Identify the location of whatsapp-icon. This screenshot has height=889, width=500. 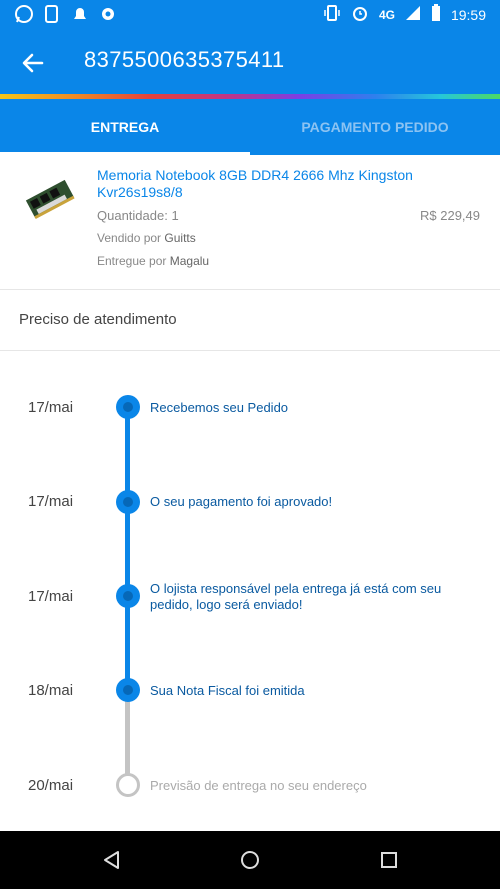
(24, 14).